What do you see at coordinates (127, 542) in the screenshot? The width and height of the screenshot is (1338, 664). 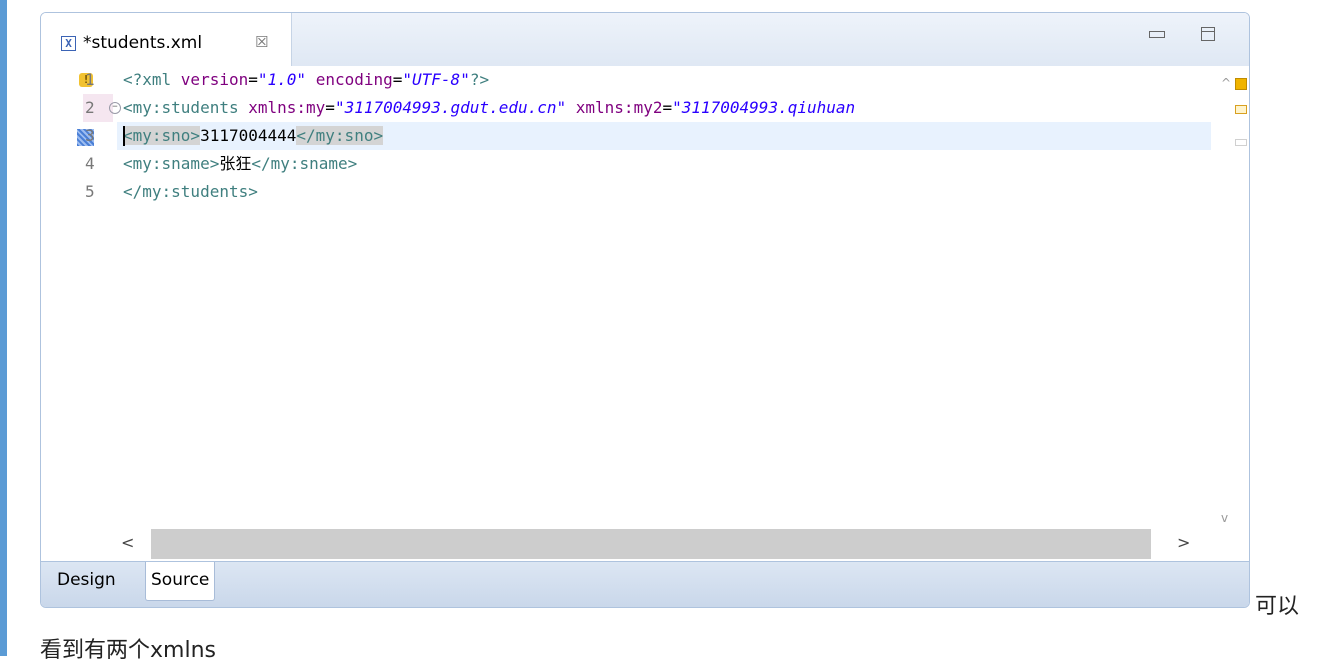 I see `scroll-left-icon: <` at bounding box center [127, 542].